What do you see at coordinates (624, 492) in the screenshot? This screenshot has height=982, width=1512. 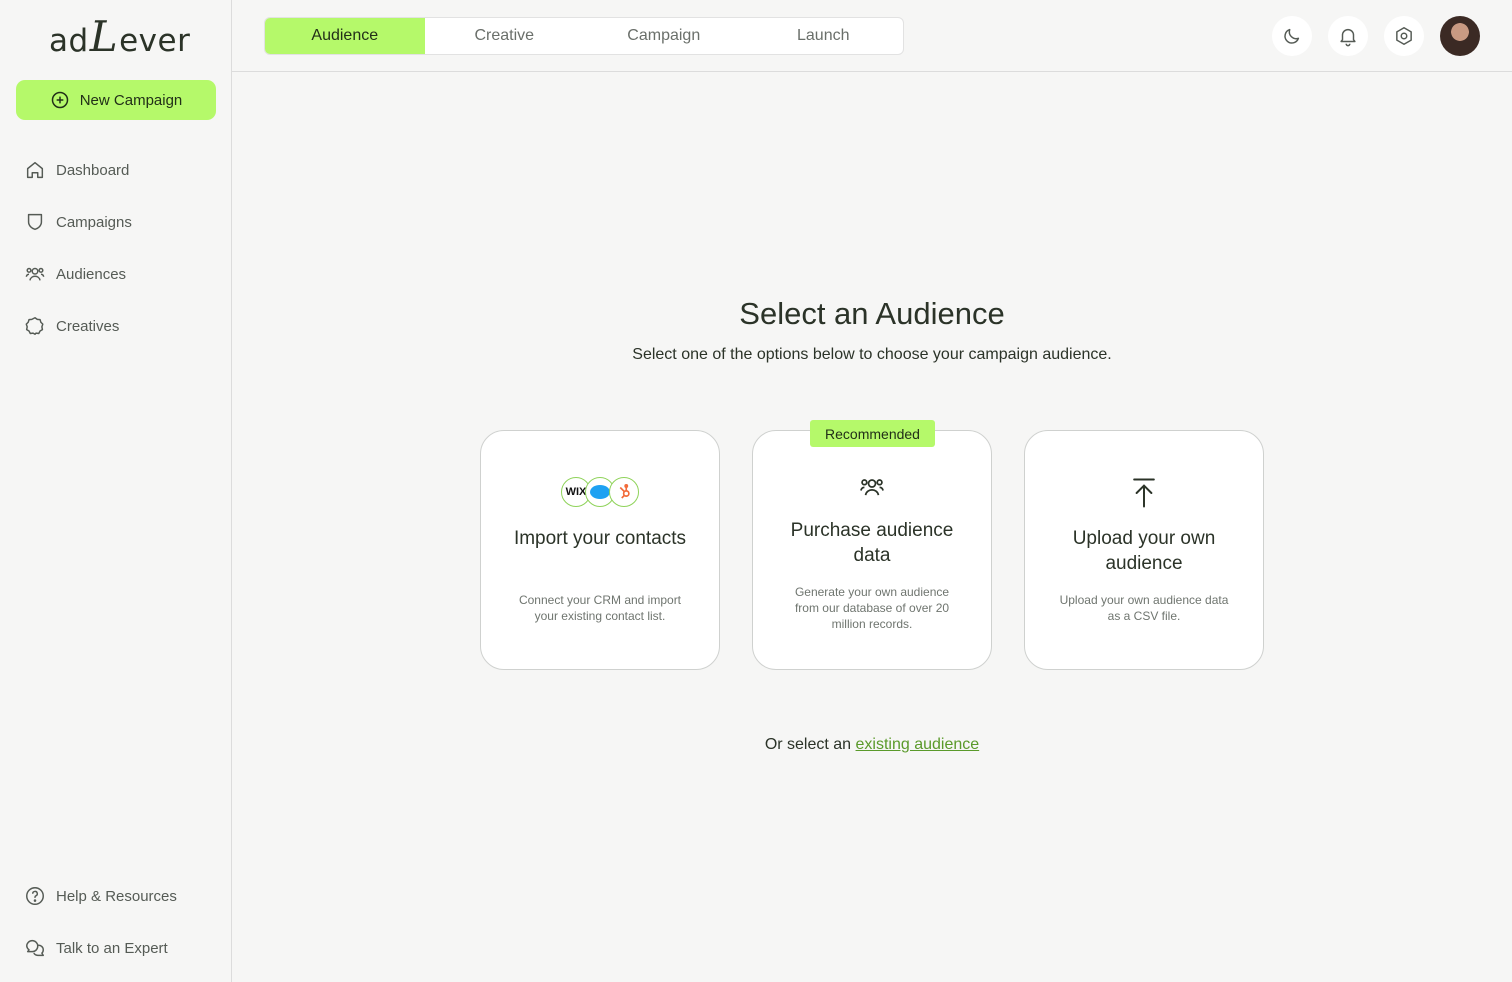 I see `hubspot-logo-icon` at bounding box center [624, 492].